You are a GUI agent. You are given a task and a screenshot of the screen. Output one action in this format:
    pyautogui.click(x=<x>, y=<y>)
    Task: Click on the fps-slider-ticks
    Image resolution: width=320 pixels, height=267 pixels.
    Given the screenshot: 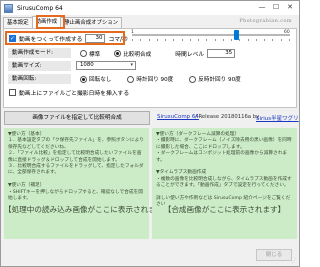 What is the action you would take?
    pyautogui.click(x=211, y=40)
    